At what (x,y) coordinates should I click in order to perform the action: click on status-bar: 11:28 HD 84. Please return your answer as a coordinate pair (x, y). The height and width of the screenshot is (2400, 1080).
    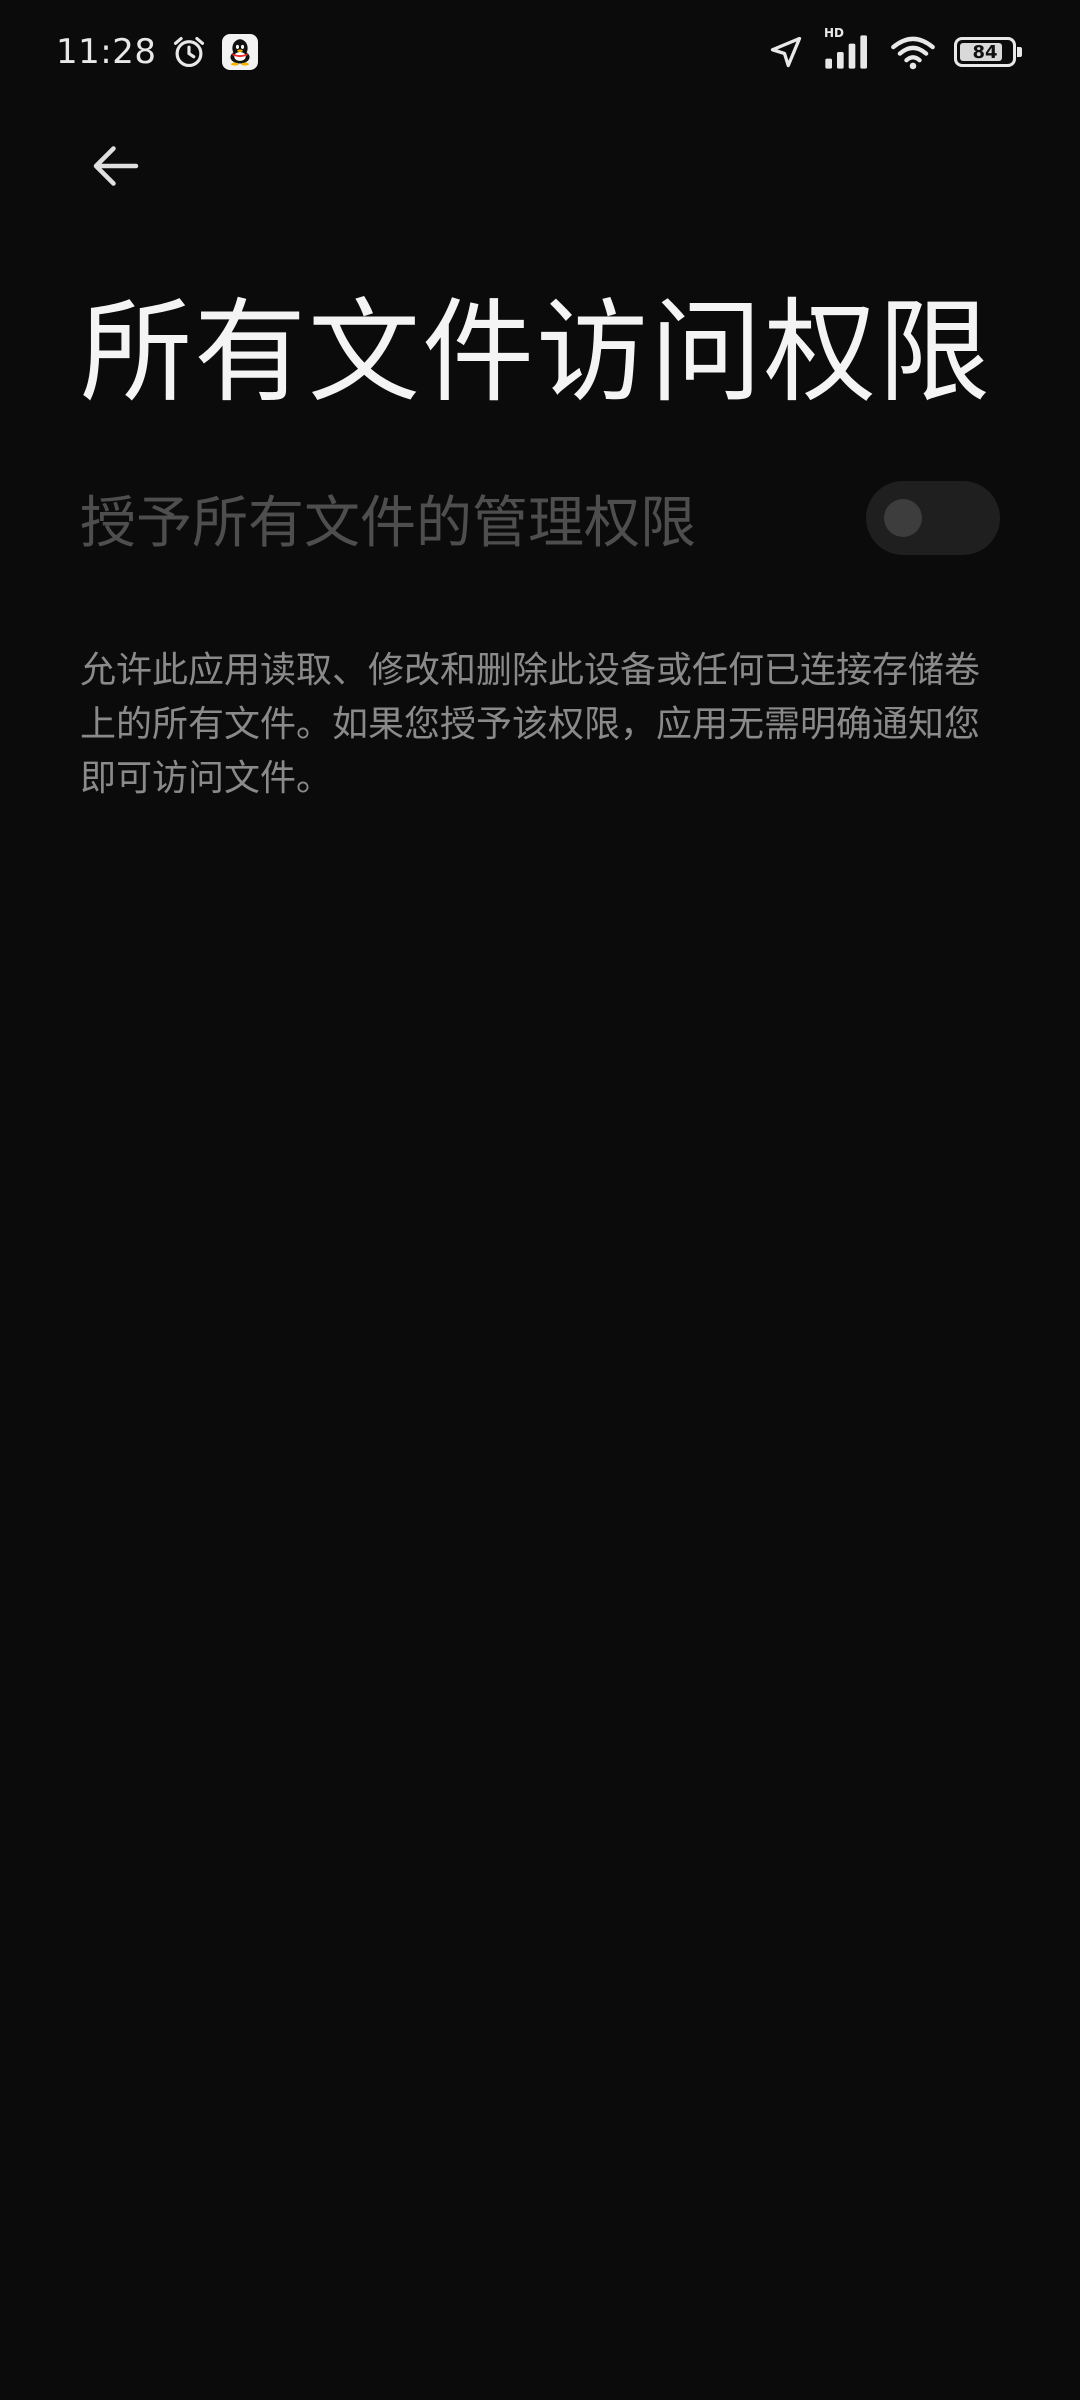
    Looking at the image, I should click on (540, 55).